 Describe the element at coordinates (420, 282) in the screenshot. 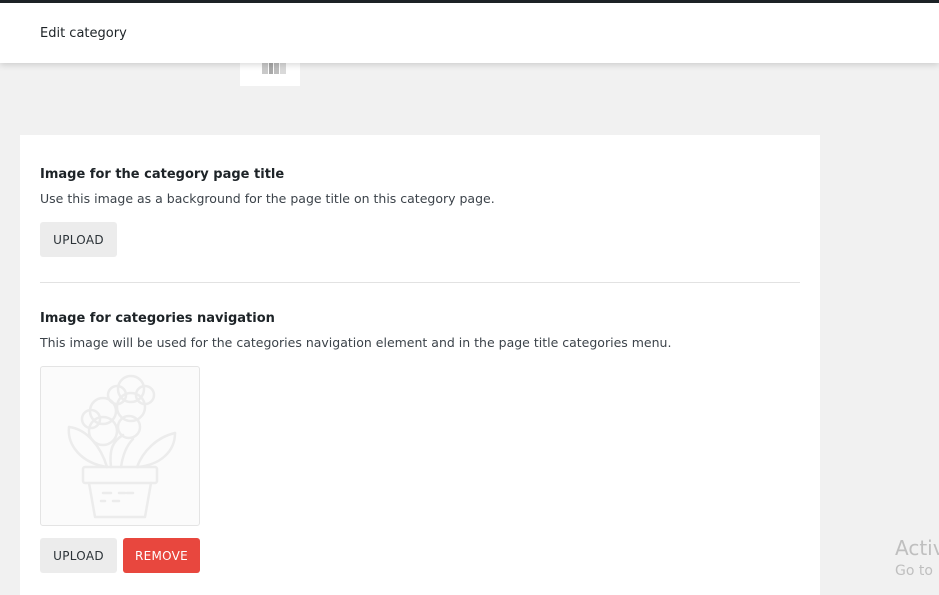

I see `section-divider` at that location.